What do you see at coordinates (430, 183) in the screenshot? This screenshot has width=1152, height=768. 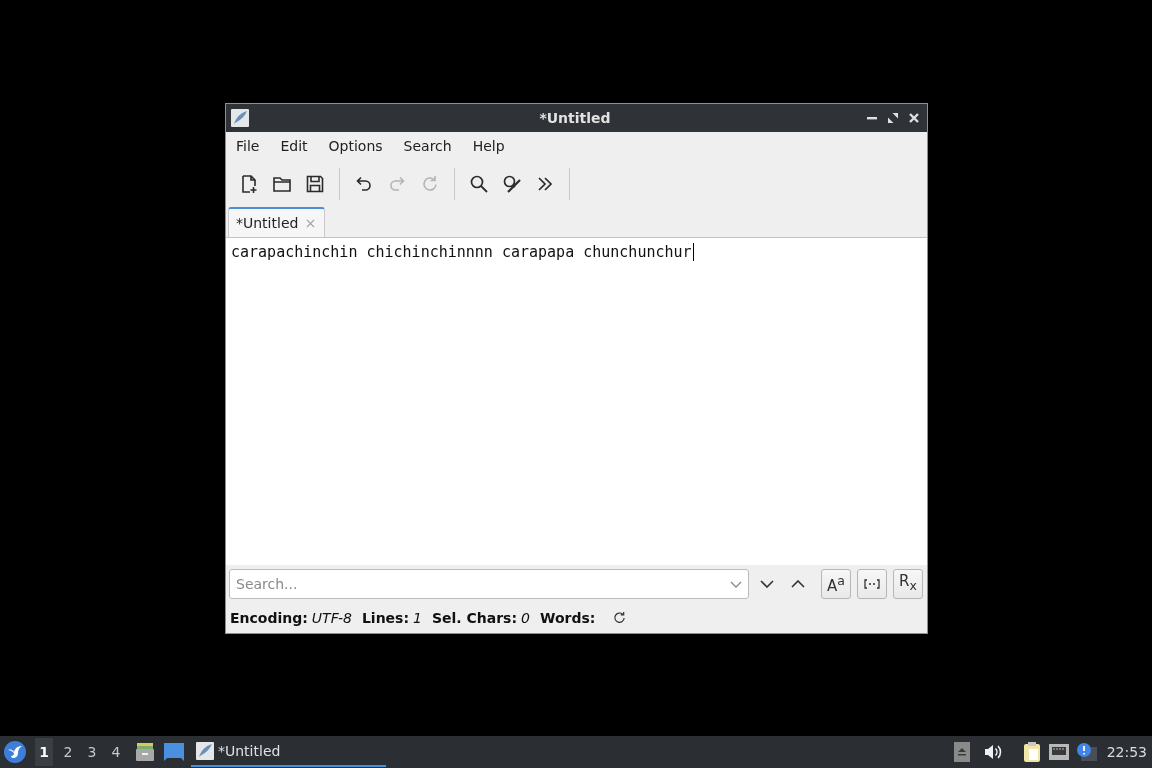 I see `reload-icon` at bounding box center [430, 183].